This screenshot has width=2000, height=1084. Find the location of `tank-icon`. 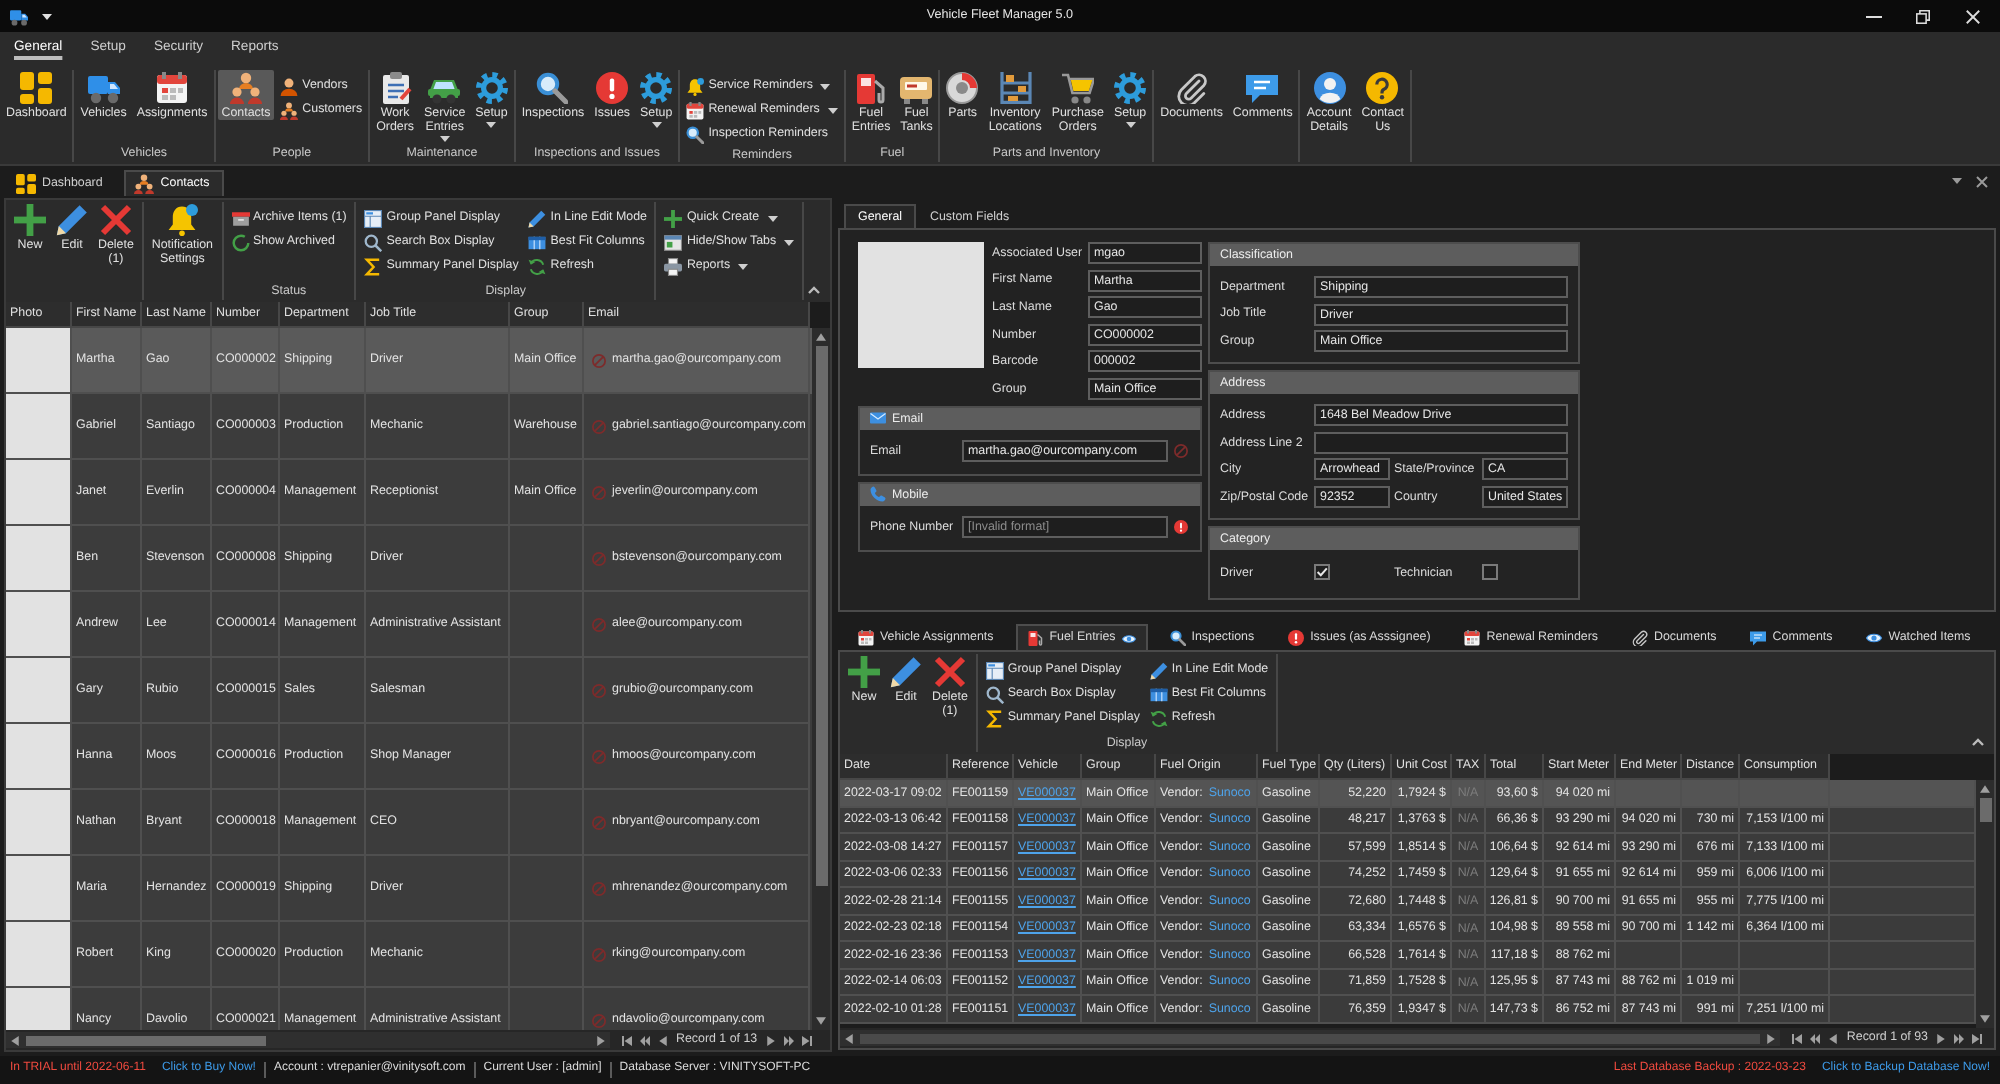

tank-icon is located at coordinates (916, 88).